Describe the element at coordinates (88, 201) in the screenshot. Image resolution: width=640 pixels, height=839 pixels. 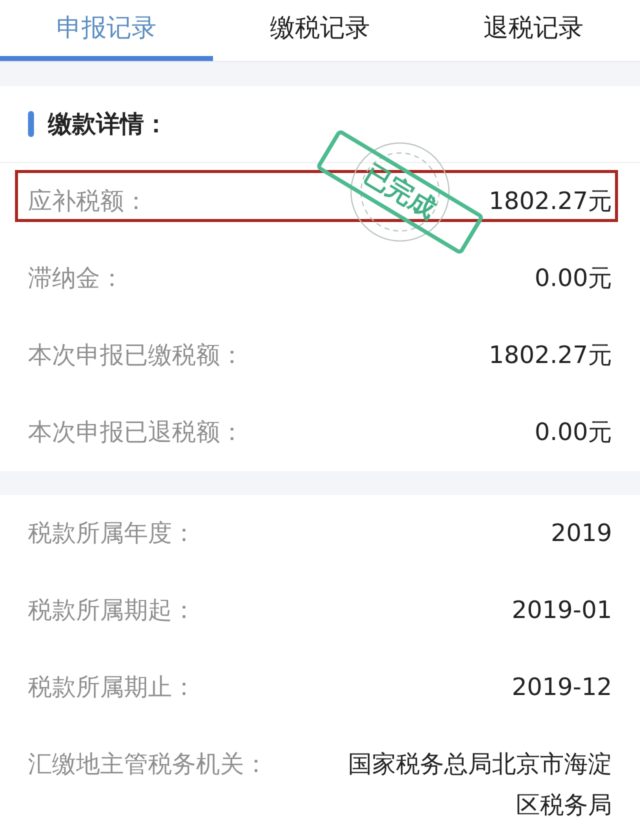
I see `field-label: 应补税额：` at that location.